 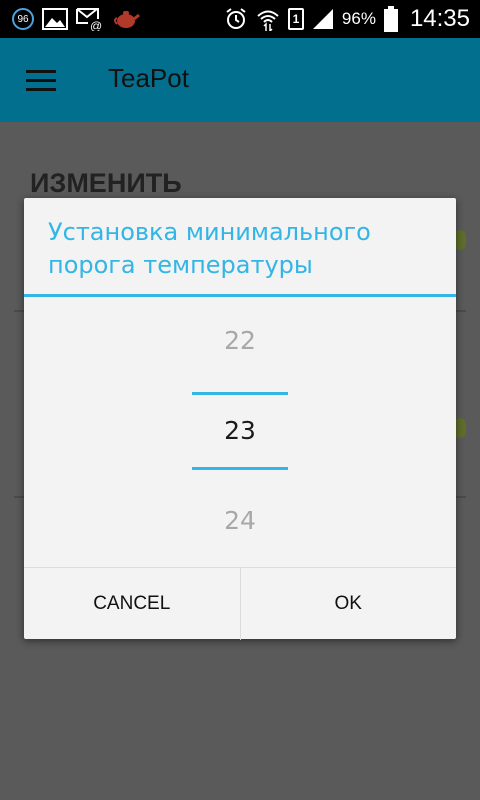 I want to click on picker-selection-top-rule, so click(x=240, y=393).